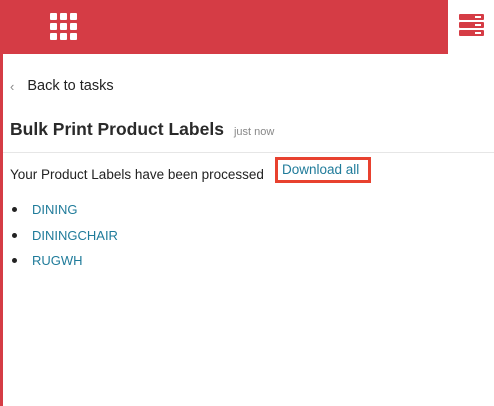 This screenshot has height=406, width=494. I want to click on tasks-tab, so click(471, 27).